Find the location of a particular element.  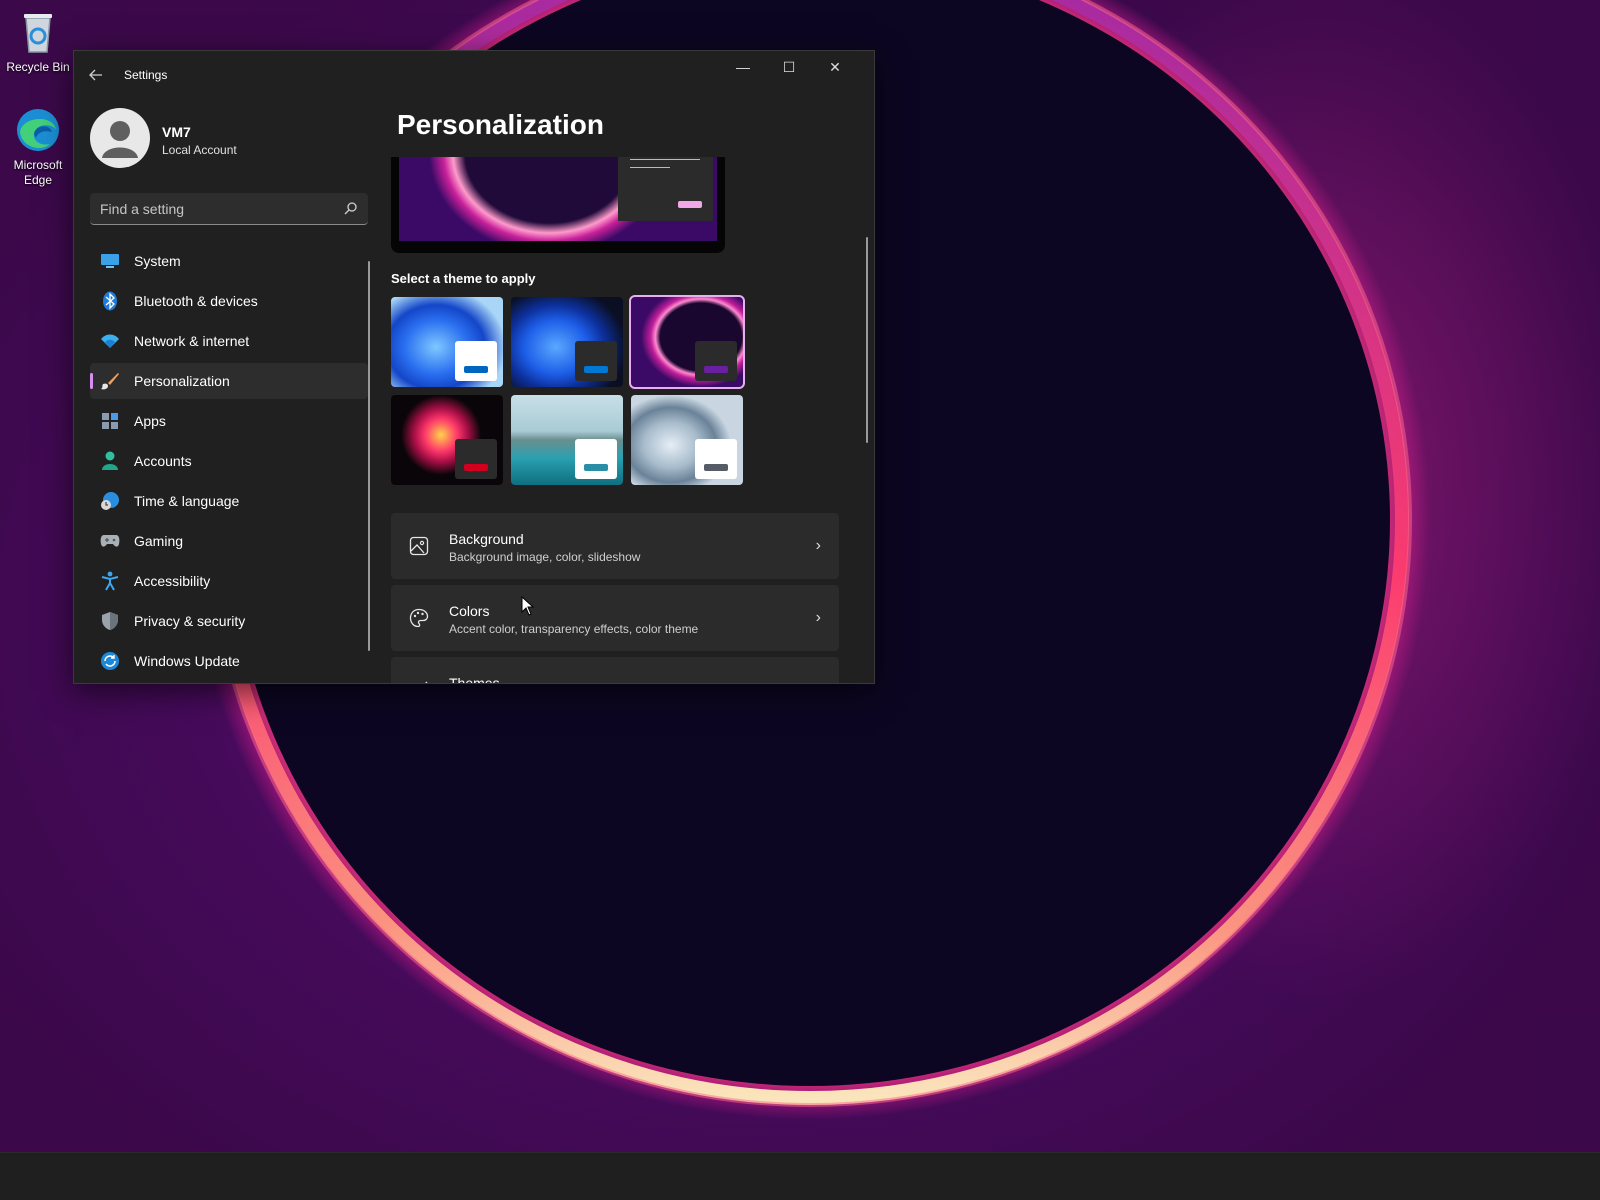

sidebar-item-personalization: Personalization is located at coordinates (229, 381).